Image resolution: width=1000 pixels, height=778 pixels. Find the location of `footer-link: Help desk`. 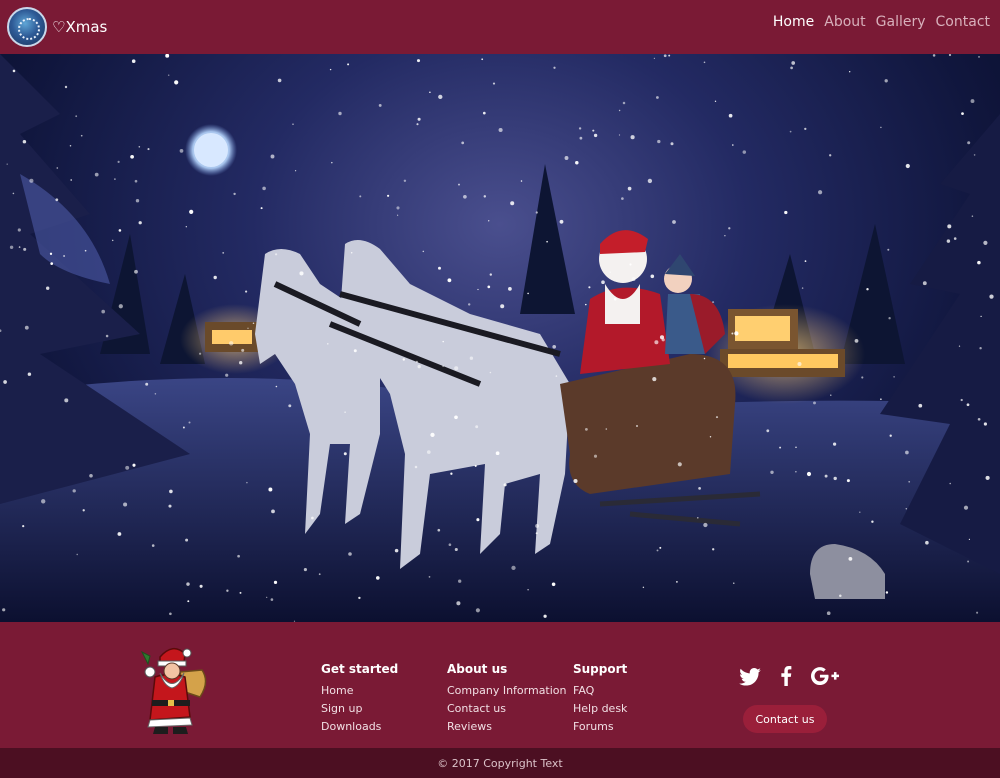

footer-link: Help desk is located at coordinates (600, 709).